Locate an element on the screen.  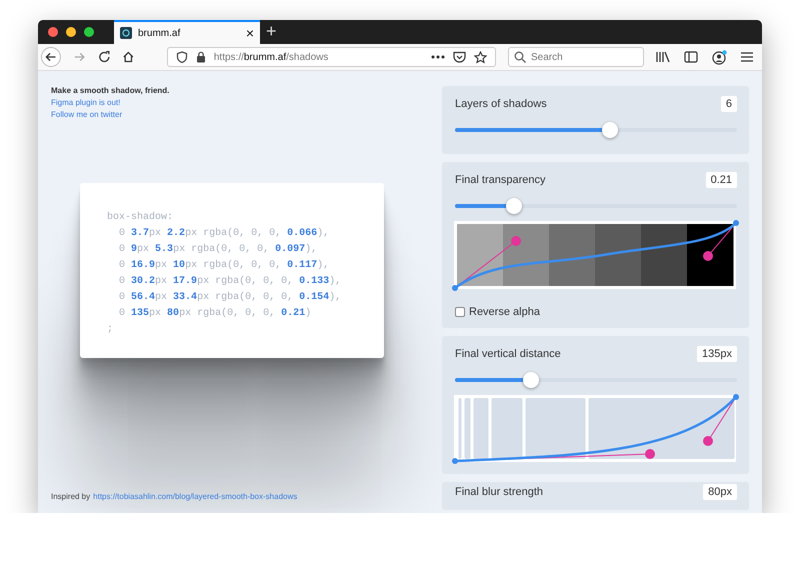
code-line: 0 56.4px 33.4px rgba(0, 0, 0, 0.154), is located at coordinates (230, 297).